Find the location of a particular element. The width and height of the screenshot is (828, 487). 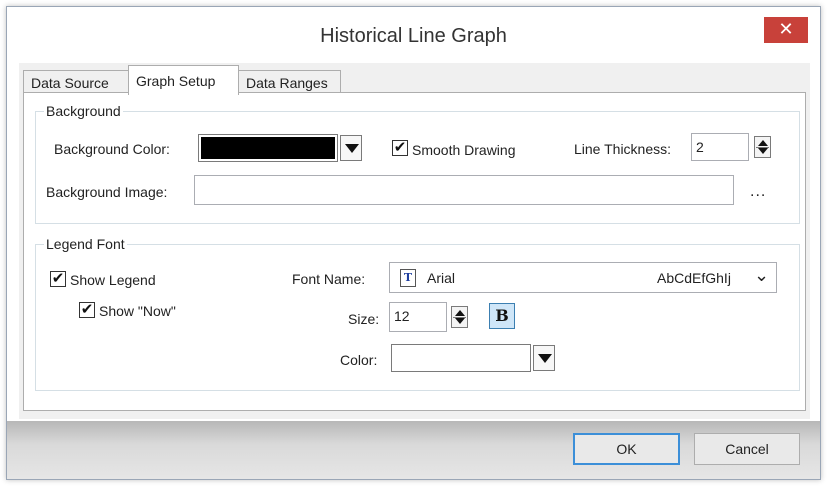

background-color-label: Background Color: is located at coordinates (112, 149).